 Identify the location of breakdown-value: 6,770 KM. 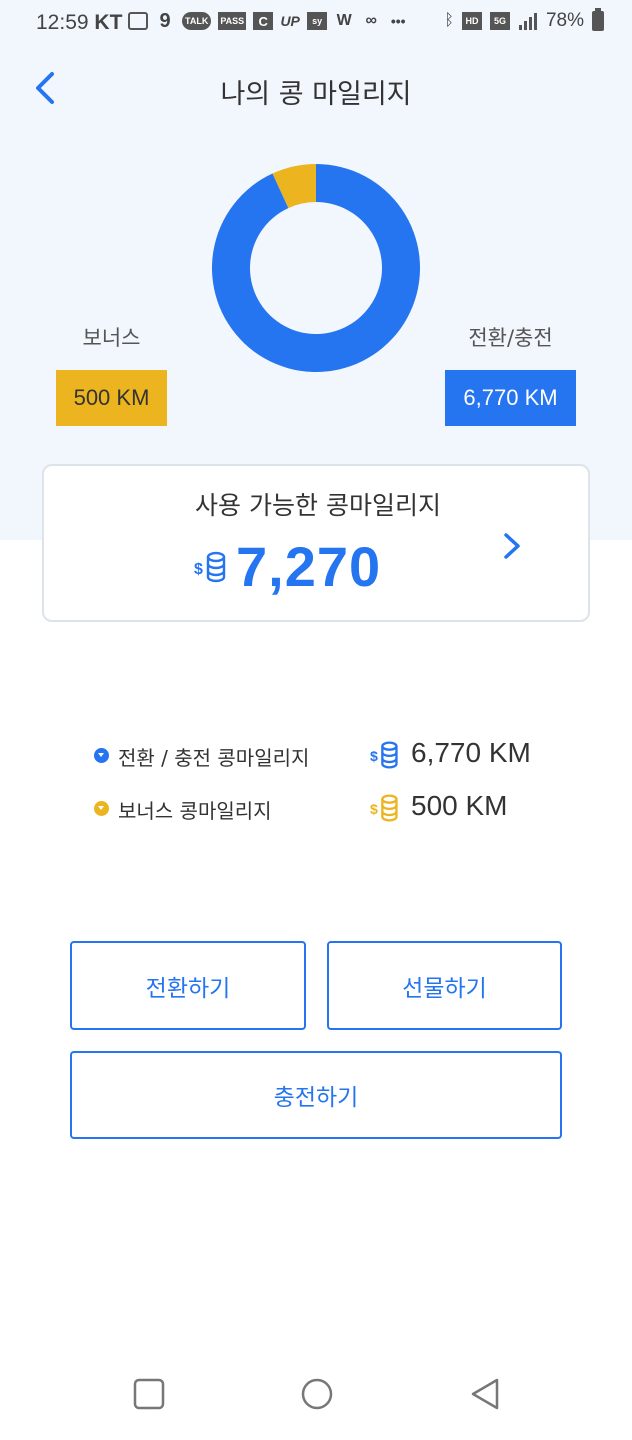
(471, 752).